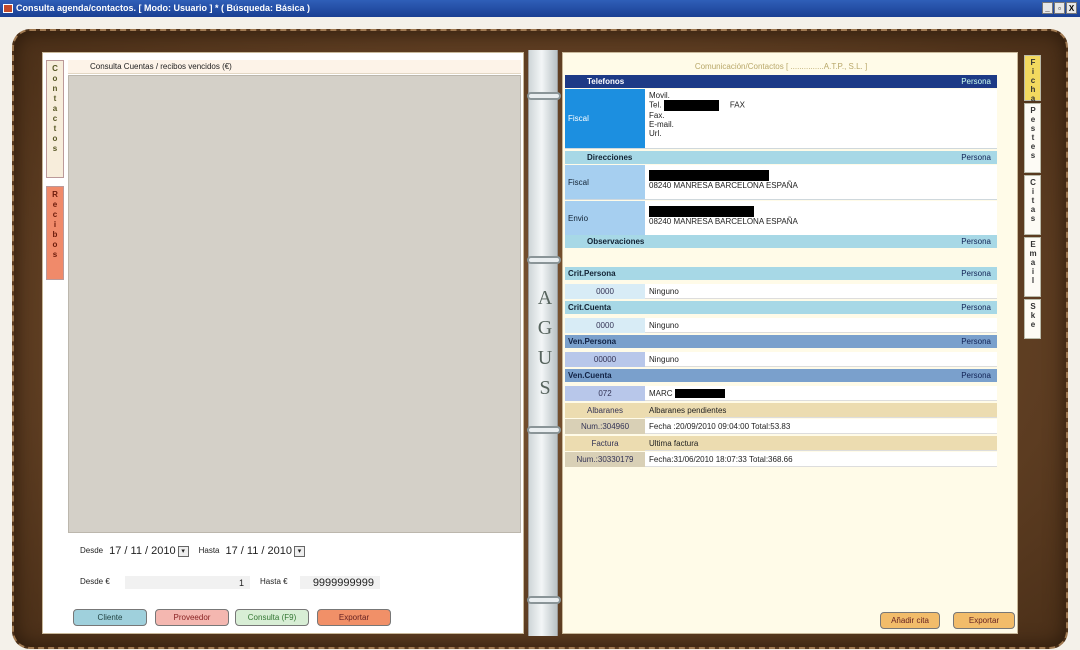 The height and width of the screenshot is (650, 1080). What do you see at coordinates (1032, 138) in the screenshot?
I see `tab-pestes: Pestes` at bounding box center [1032, 138].